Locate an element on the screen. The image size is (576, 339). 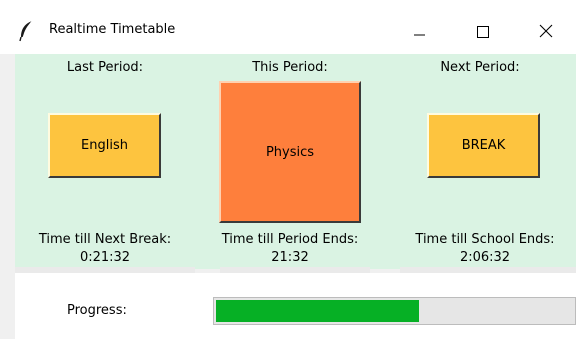
school-end-label: Time till School Ends: is located at coordinates (485, 239).